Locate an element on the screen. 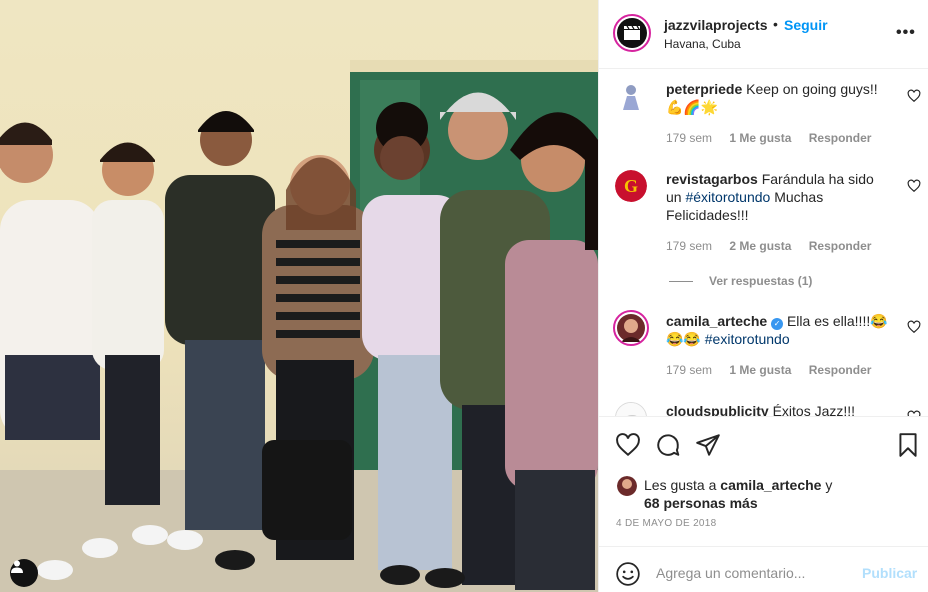 The width and height of the screenshot is (928, 592). post-location: Havana, Cuba is located at coordinates (702, 44).